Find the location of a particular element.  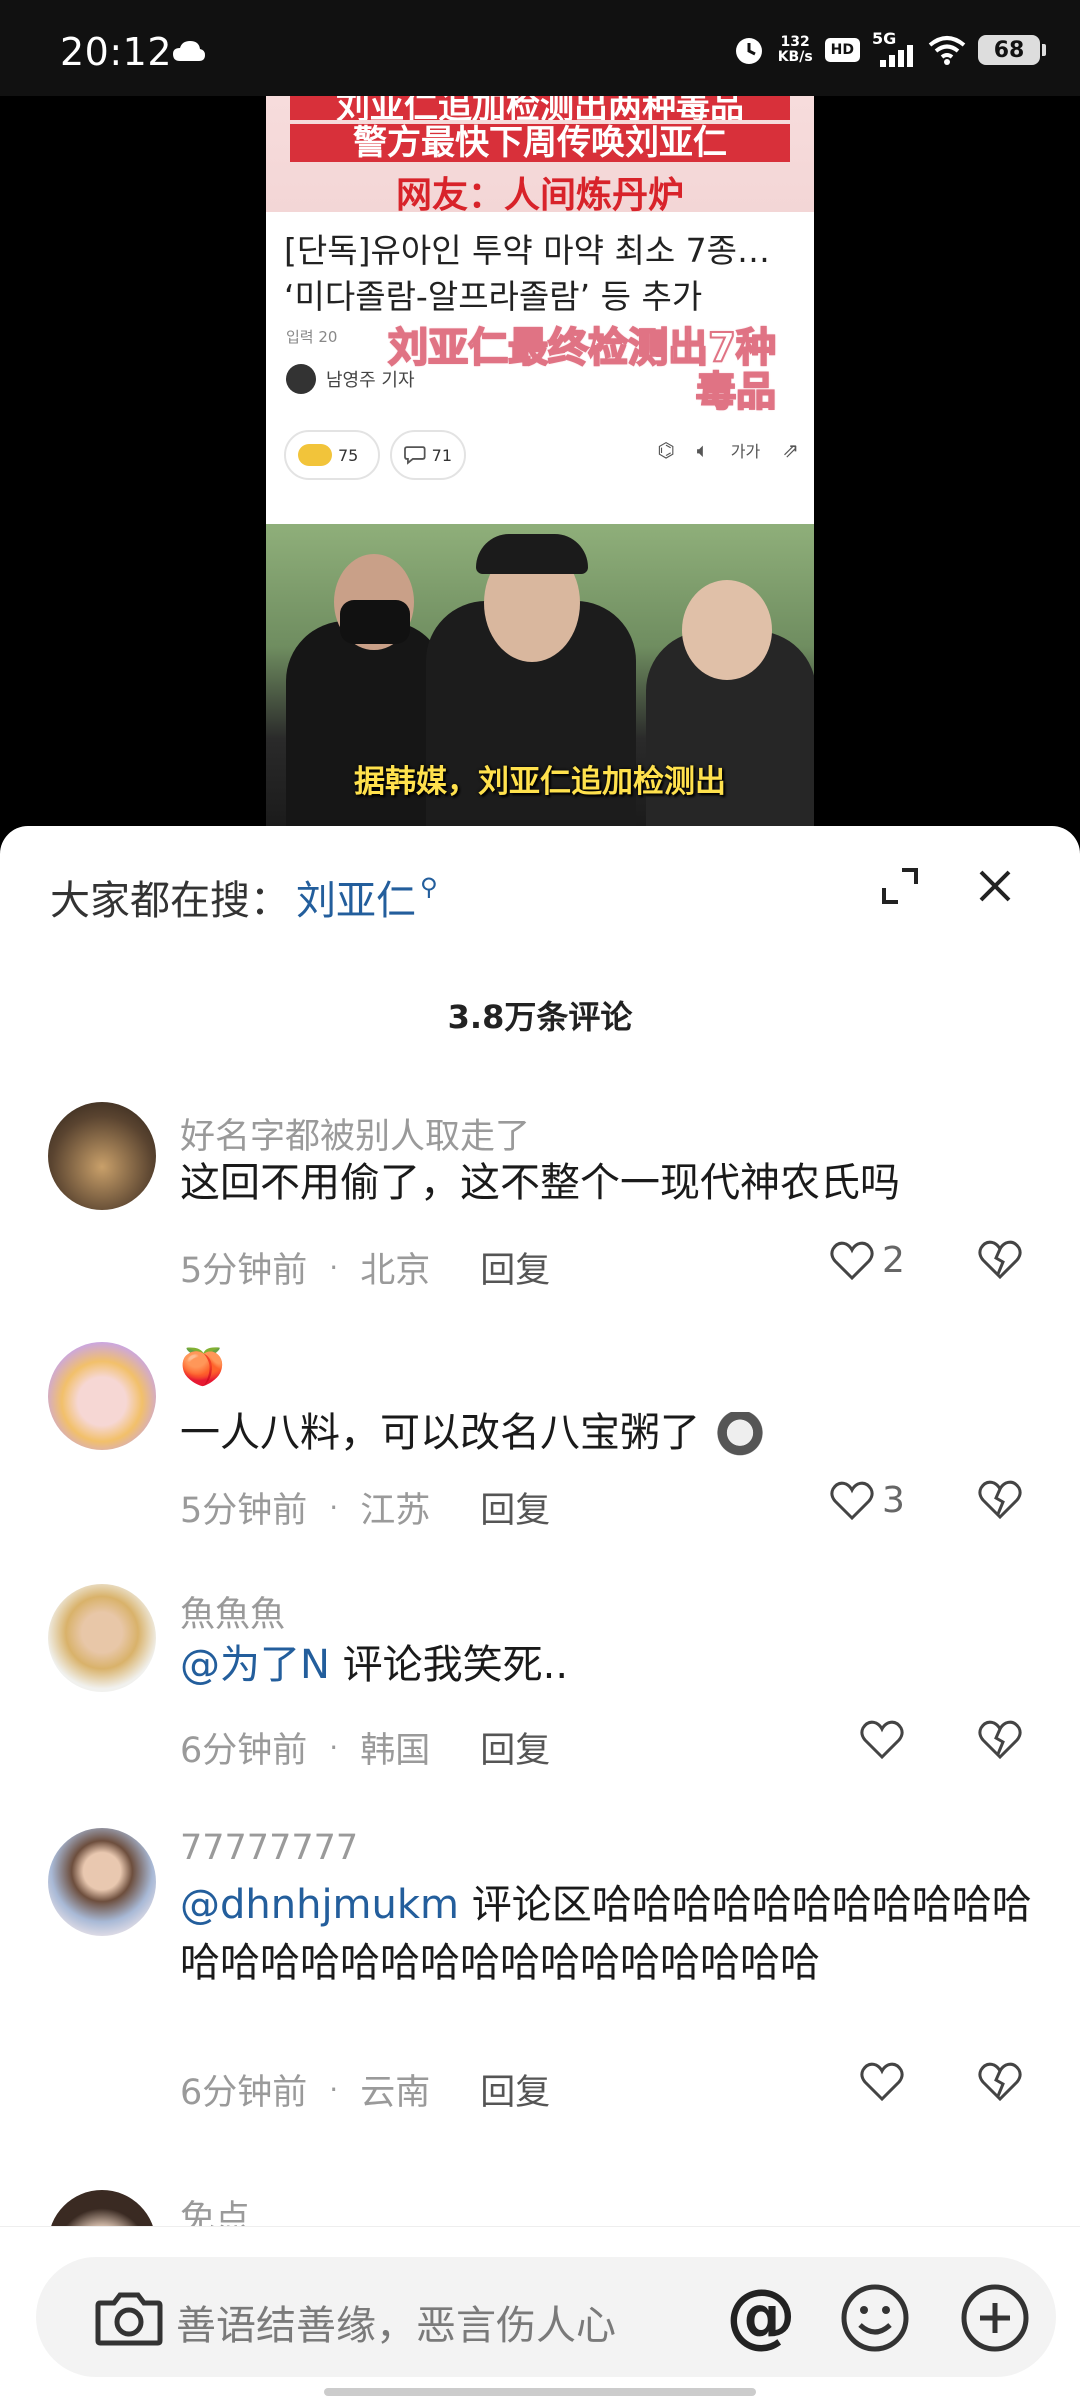

speaker-icon: 🔈︎ is located at coordinates (702, 450).